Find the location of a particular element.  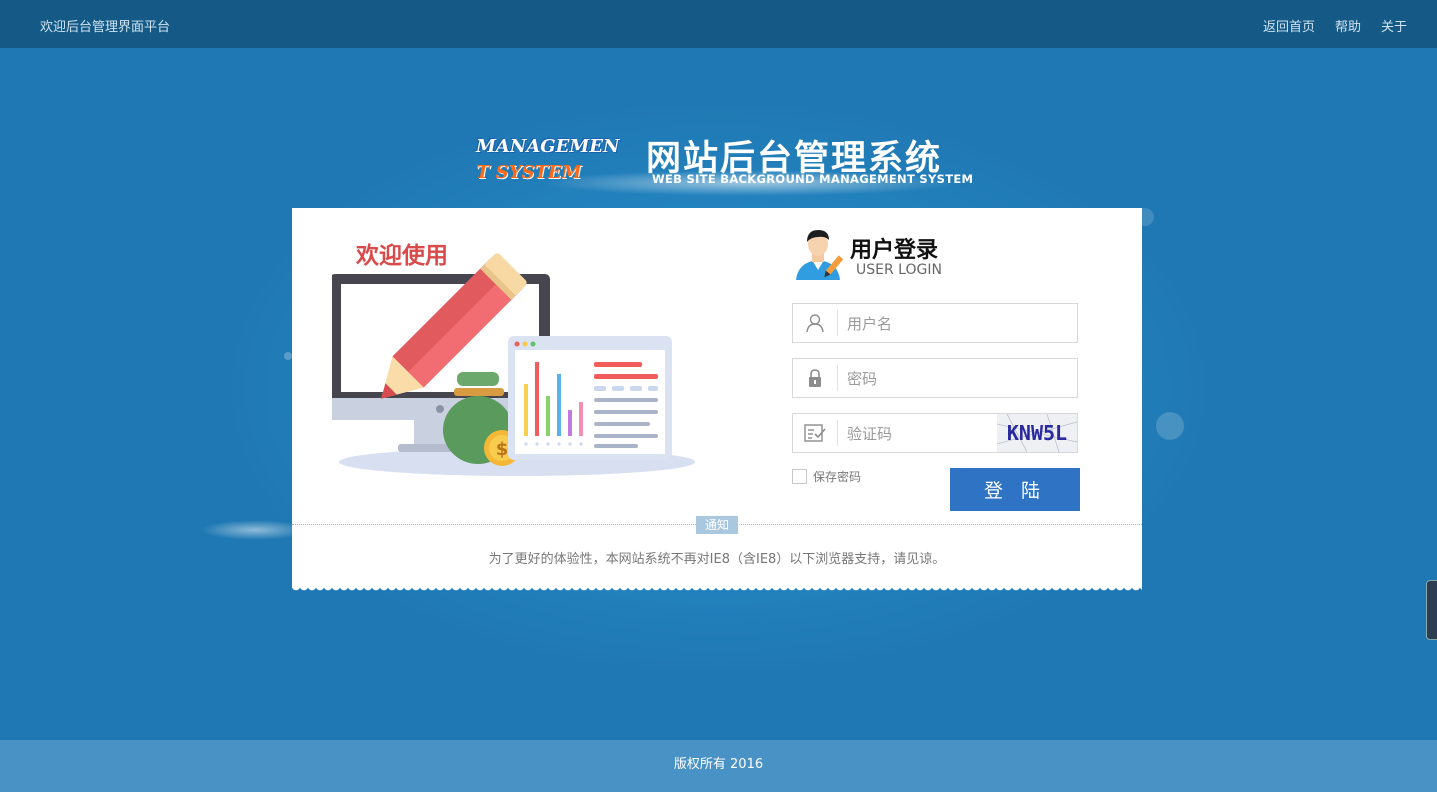

password-input is located at coordinates (937, 379).